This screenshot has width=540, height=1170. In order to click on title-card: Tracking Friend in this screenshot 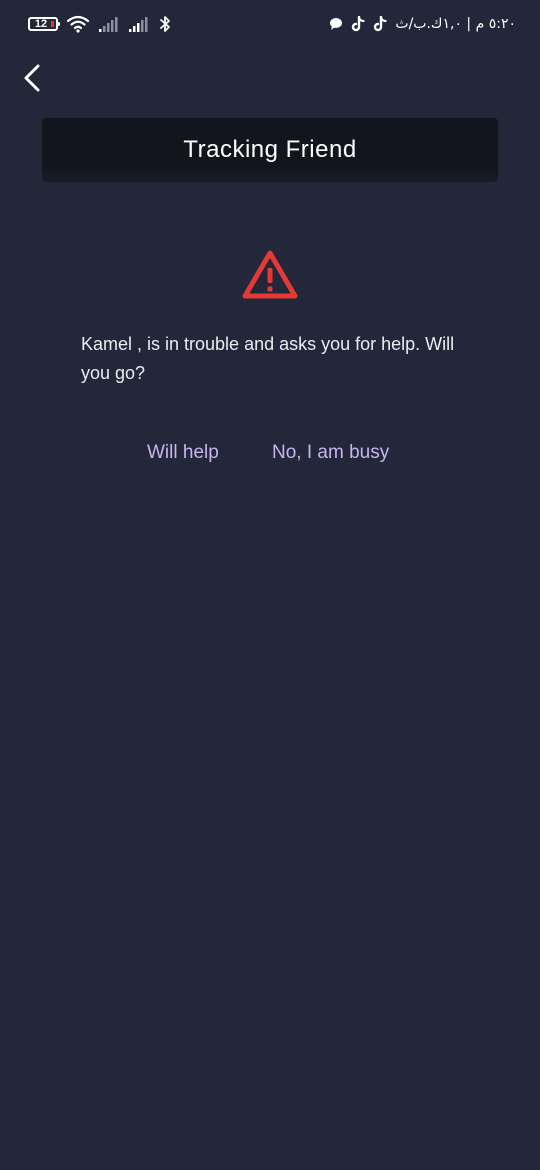, I will do `click(270, 150)`.